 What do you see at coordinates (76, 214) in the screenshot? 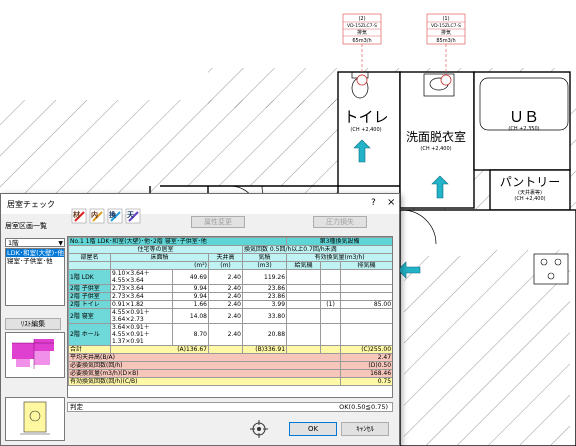
I see `svg-text: 材` at bounding box center [76, 214].